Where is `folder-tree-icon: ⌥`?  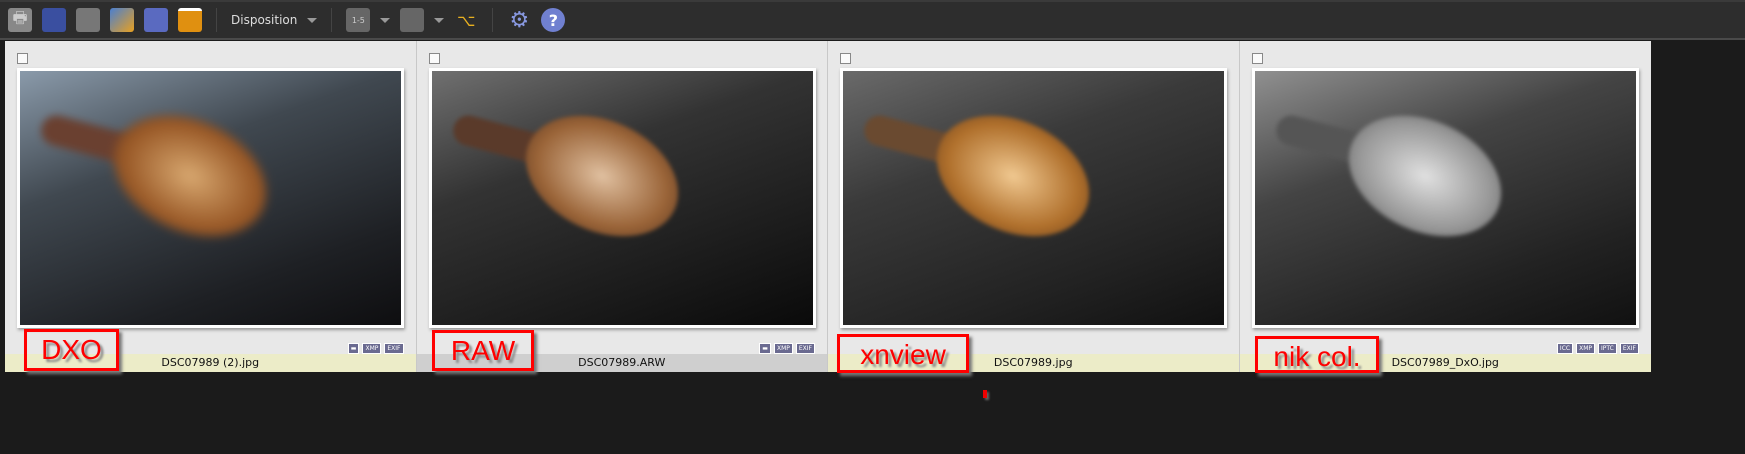
folder-tree-icon: ⌥ is located at coordinates (466, 20).